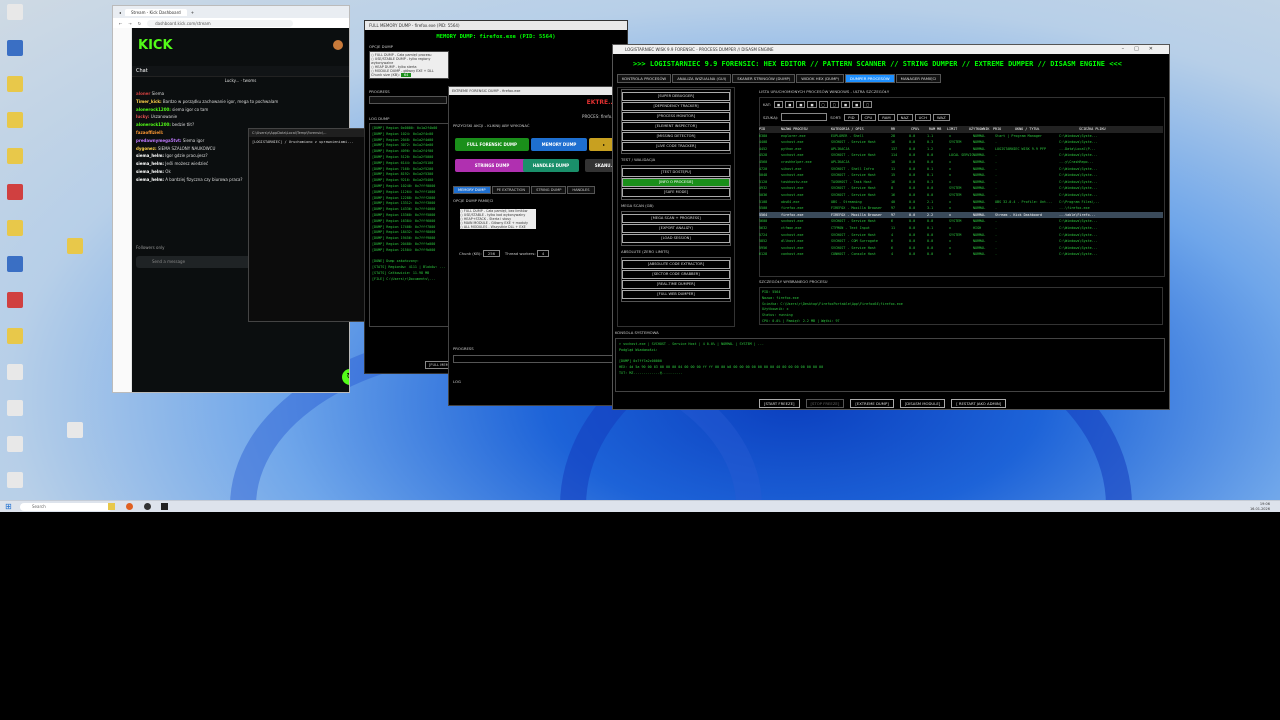 This screenshot has height=720, width=1280. What do you see at coordinates (979, 403) in the screenshot?
I see `action-button: [ RESTART JAKO ADMIN]` at bounding box center [979, 403].